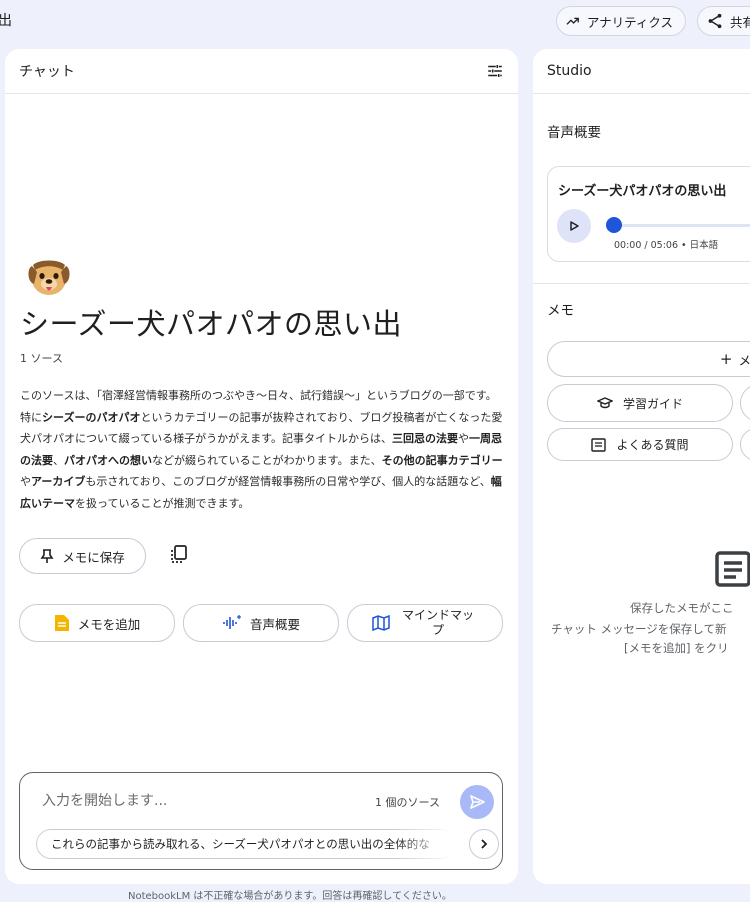  What do you see at coordinates (648, 214) in the screenshot?
I see `audio-overview-card: シーズー犬パオパオの思い出 00:00 / 05:06 • 日本語` at bounding box center [648, 214].